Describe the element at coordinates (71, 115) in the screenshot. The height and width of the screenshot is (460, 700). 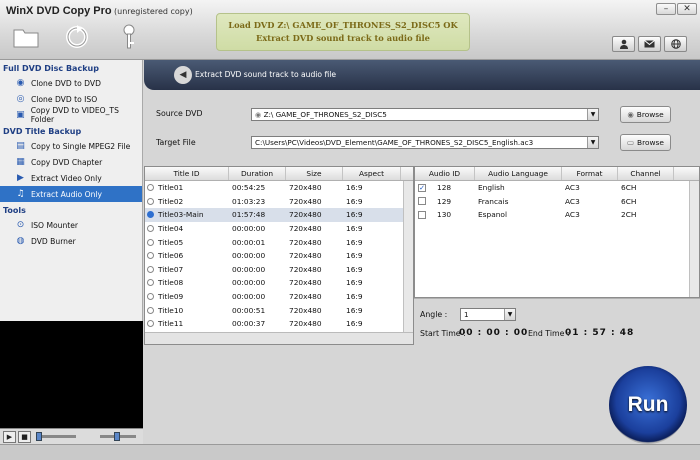
I see `sidebar-item-copy-to-video-ts: ▣ Copy DVD to VIDEO_TS Folder` at that location.